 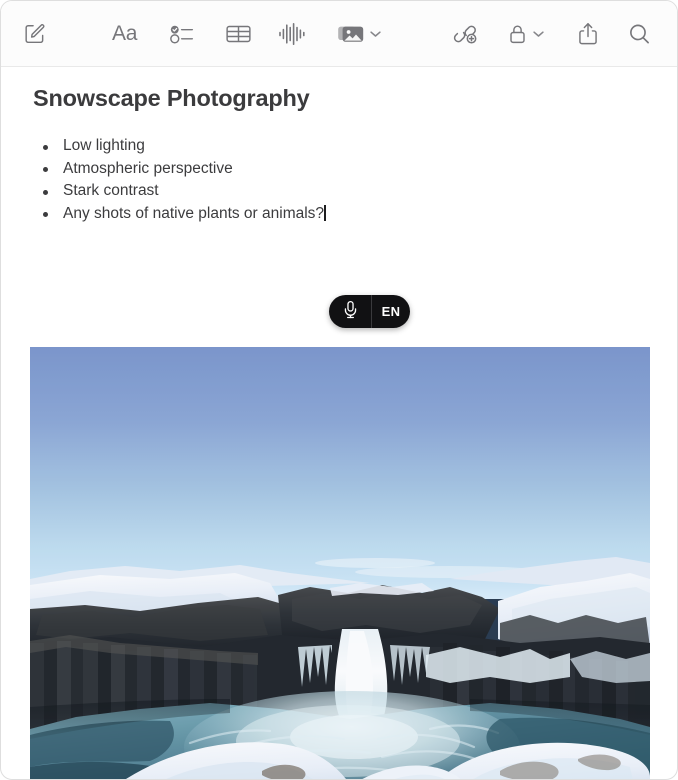 I want to click on list-item-text: Atmospheric perspective, so click(x=148, y=168).